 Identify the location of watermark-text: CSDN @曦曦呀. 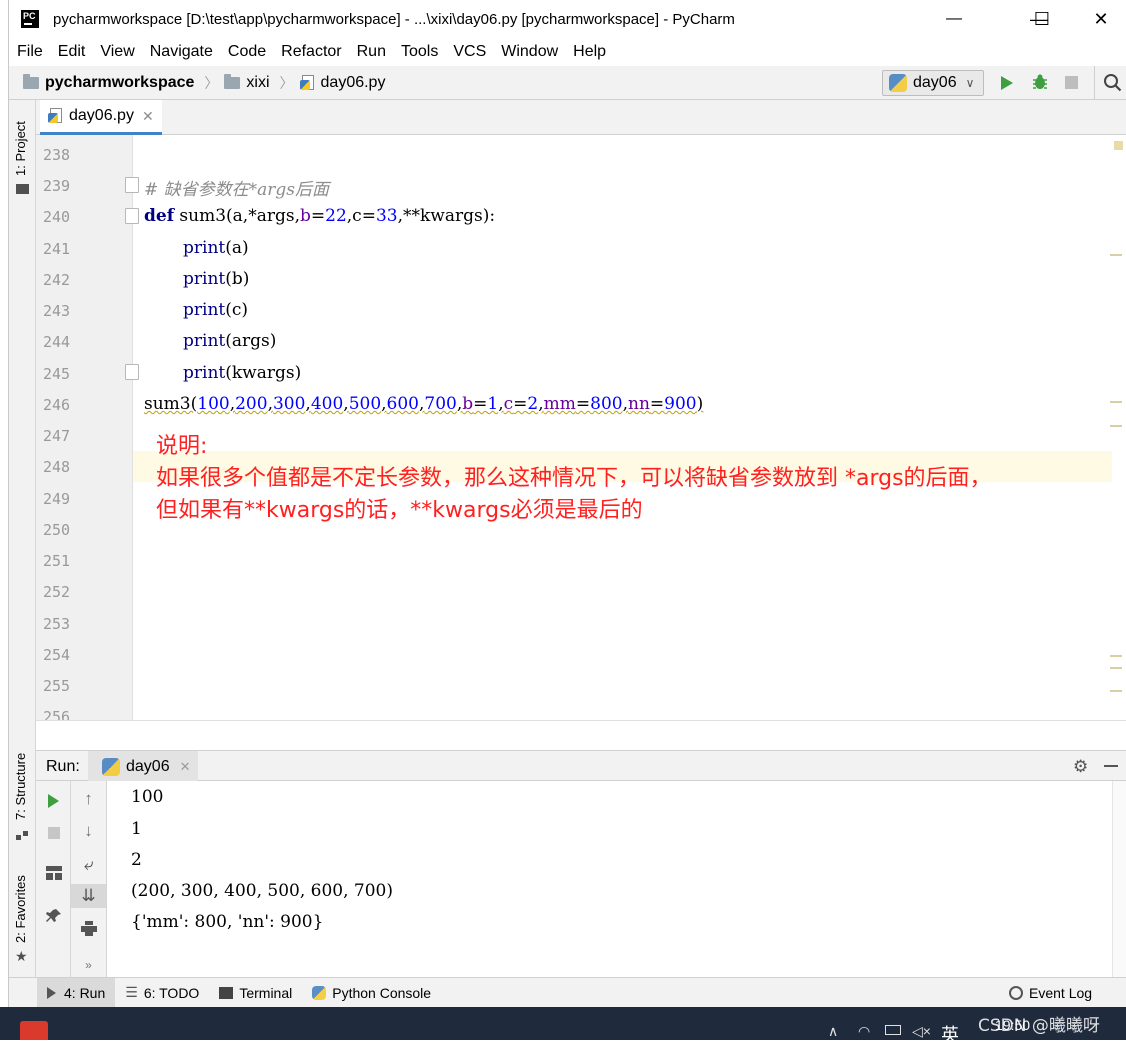
(1039, 1026).